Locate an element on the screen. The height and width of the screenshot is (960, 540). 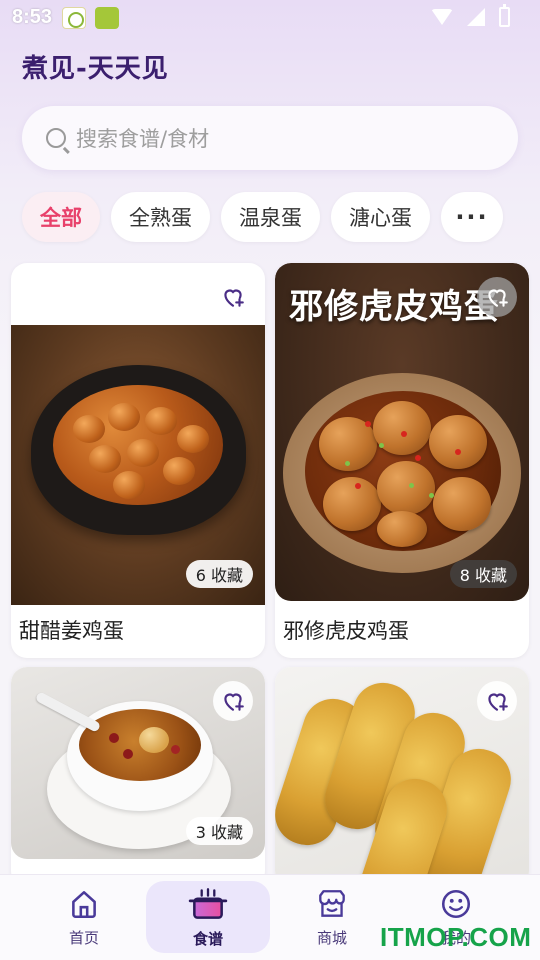
chip-onsen: 温泉蛋 is located at coordinates (270, 217).